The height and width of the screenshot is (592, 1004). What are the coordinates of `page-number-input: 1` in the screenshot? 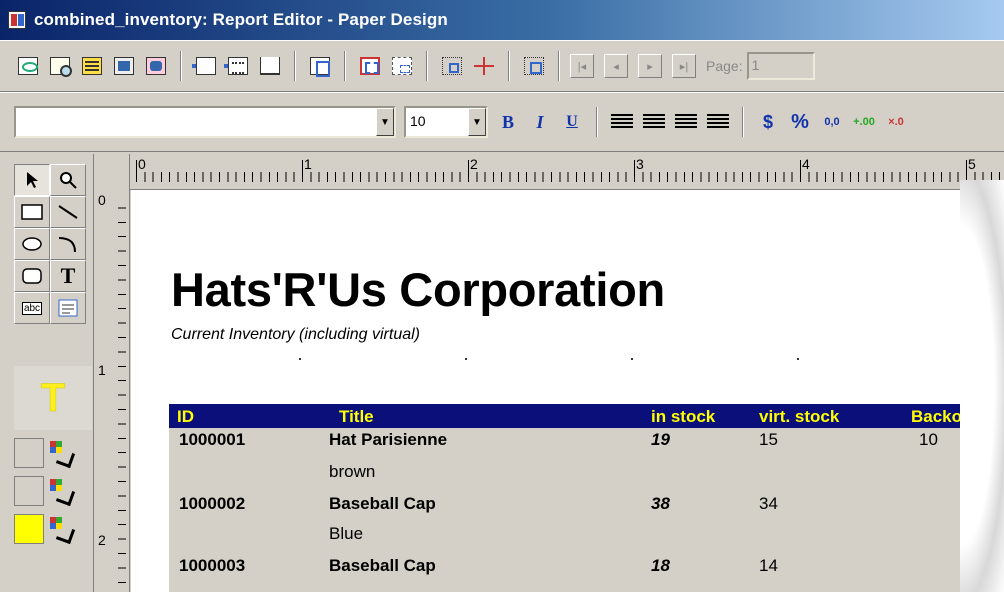 It's located at (780, 66).